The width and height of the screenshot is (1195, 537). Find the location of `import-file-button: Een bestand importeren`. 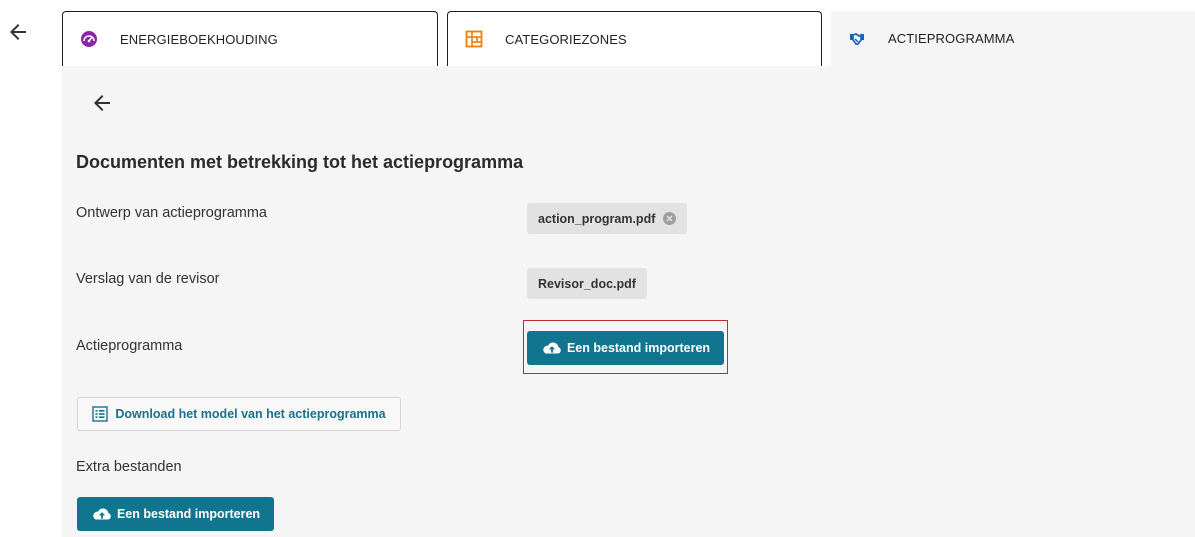

import-file-button: Een bestand importeren is located at coordinates (625, 348).